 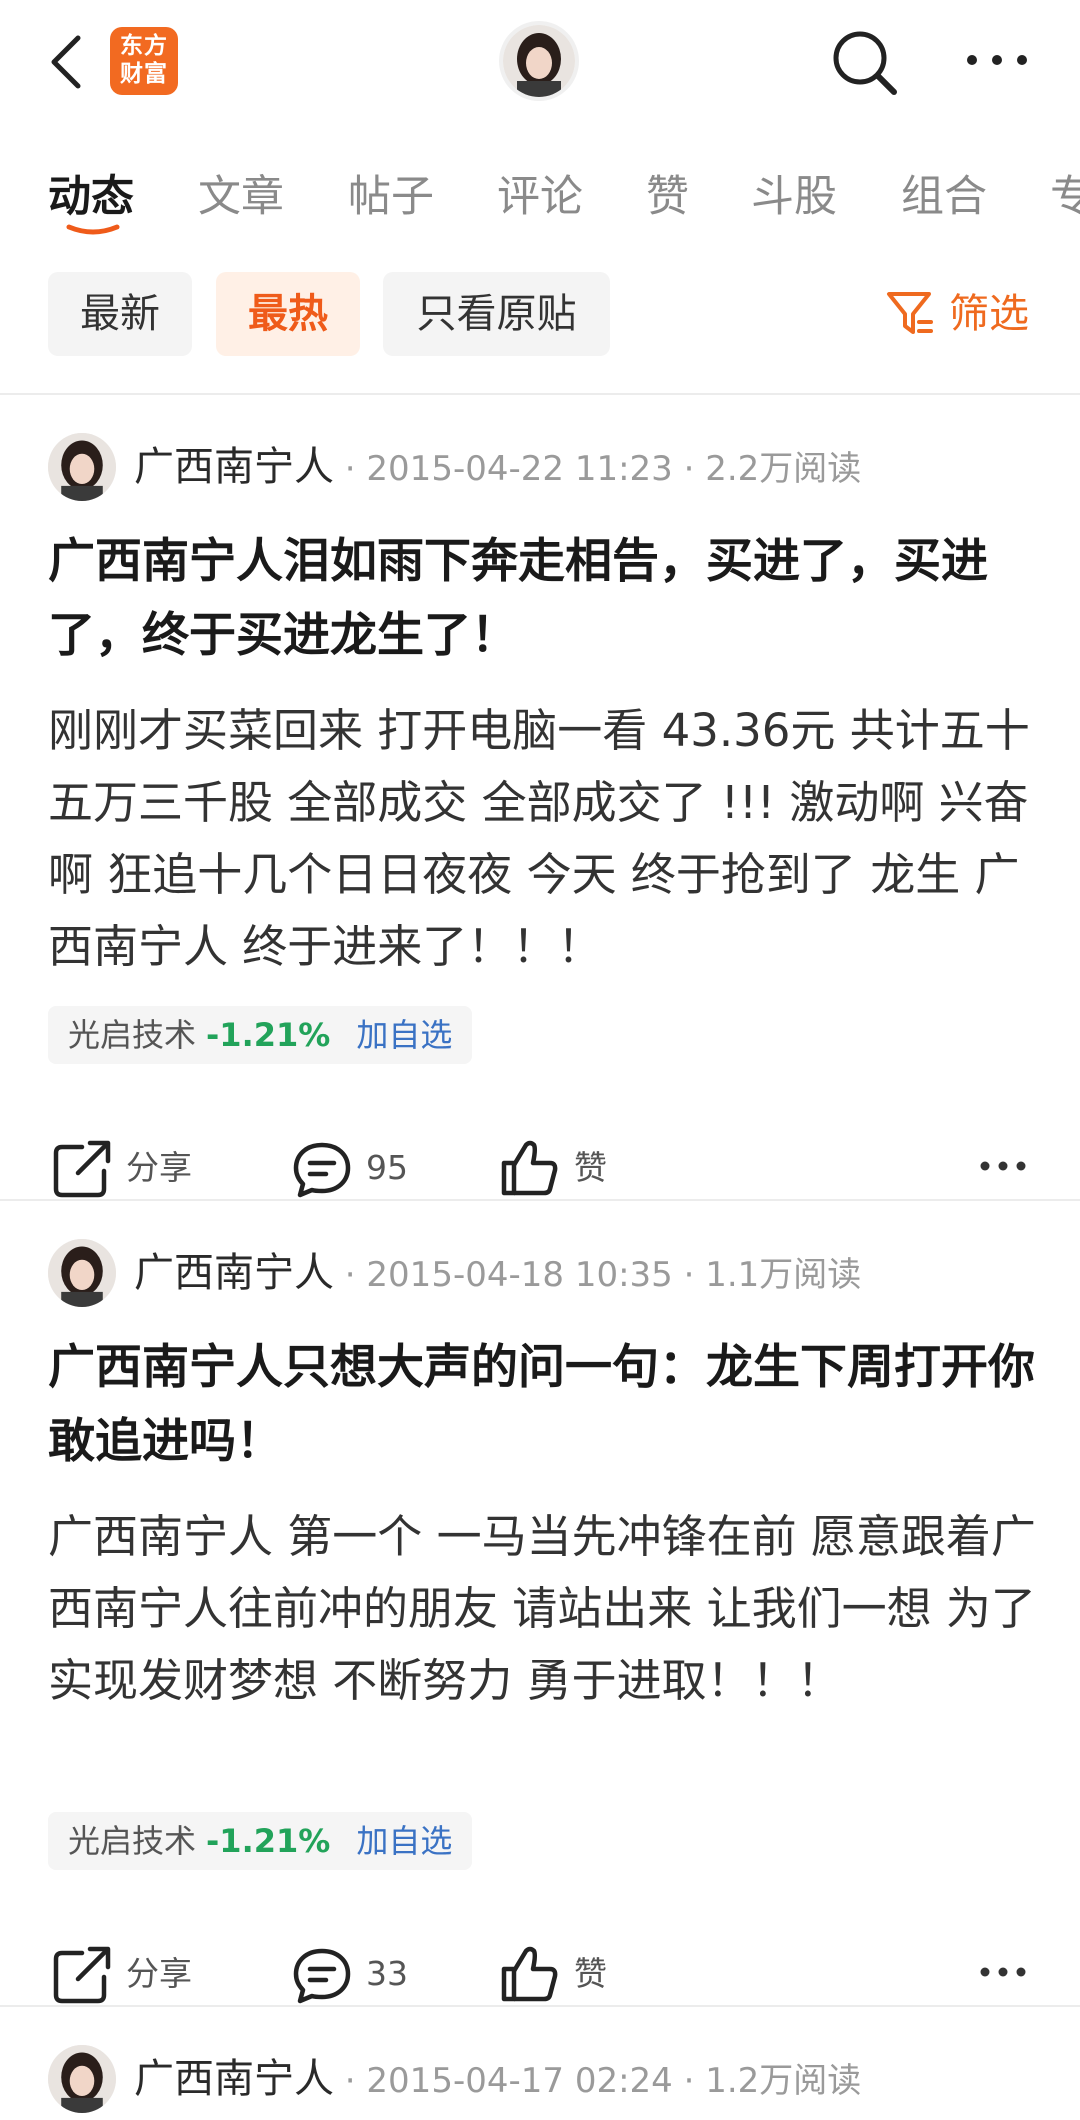 What do you see at coordinates (93, 229) in the screenshot?
I see `active-tab-indicator` at bounding box center [93, 229].